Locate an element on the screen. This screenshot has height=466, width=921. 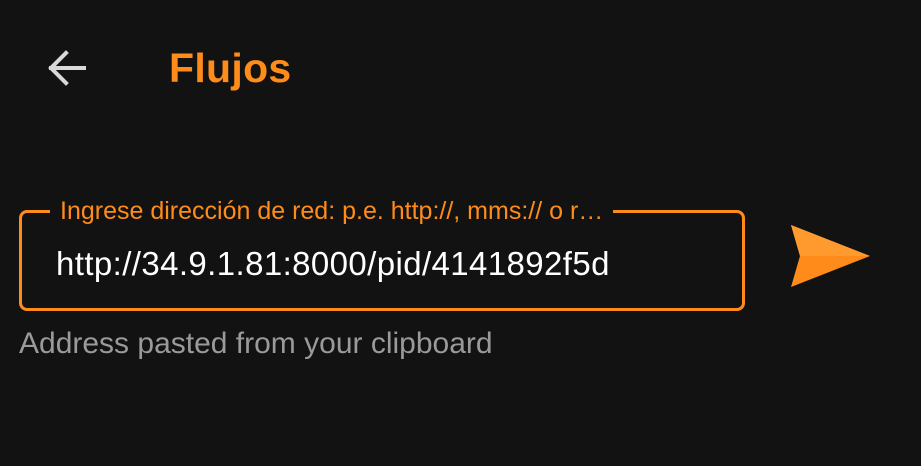
send-icon is located at coordinates (829, 258).